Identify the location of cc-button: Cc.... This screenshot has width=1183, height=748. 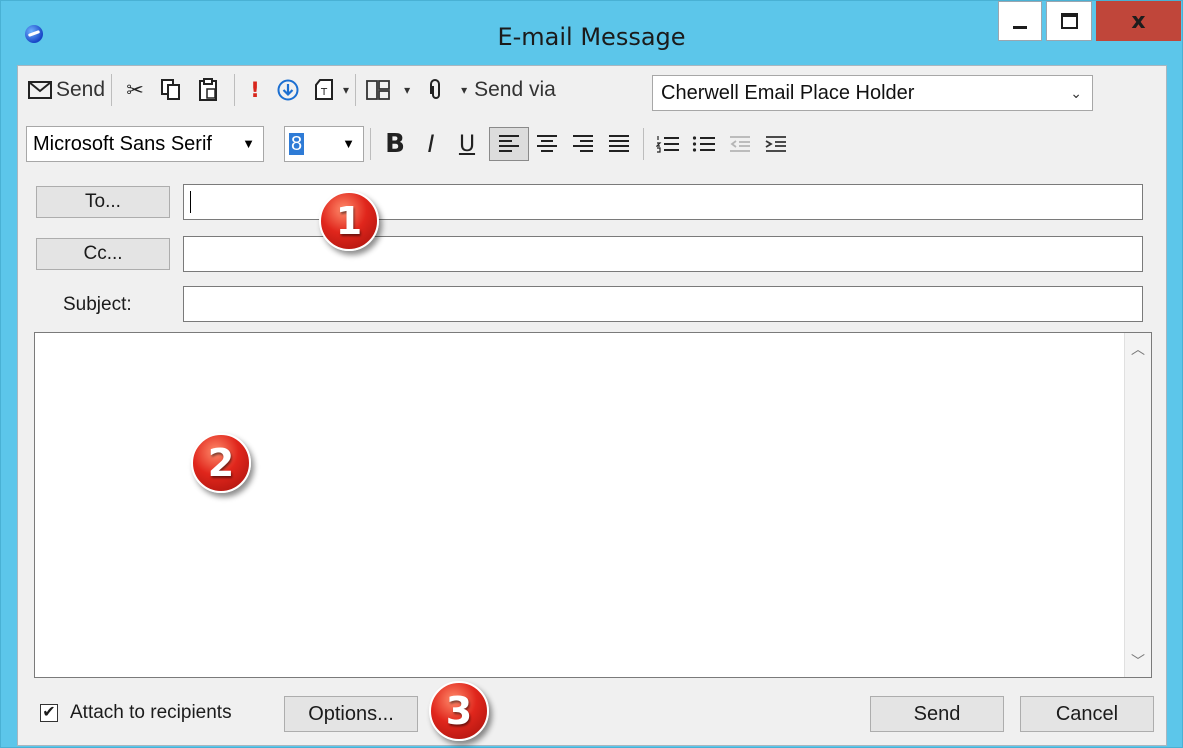
(103, 254).